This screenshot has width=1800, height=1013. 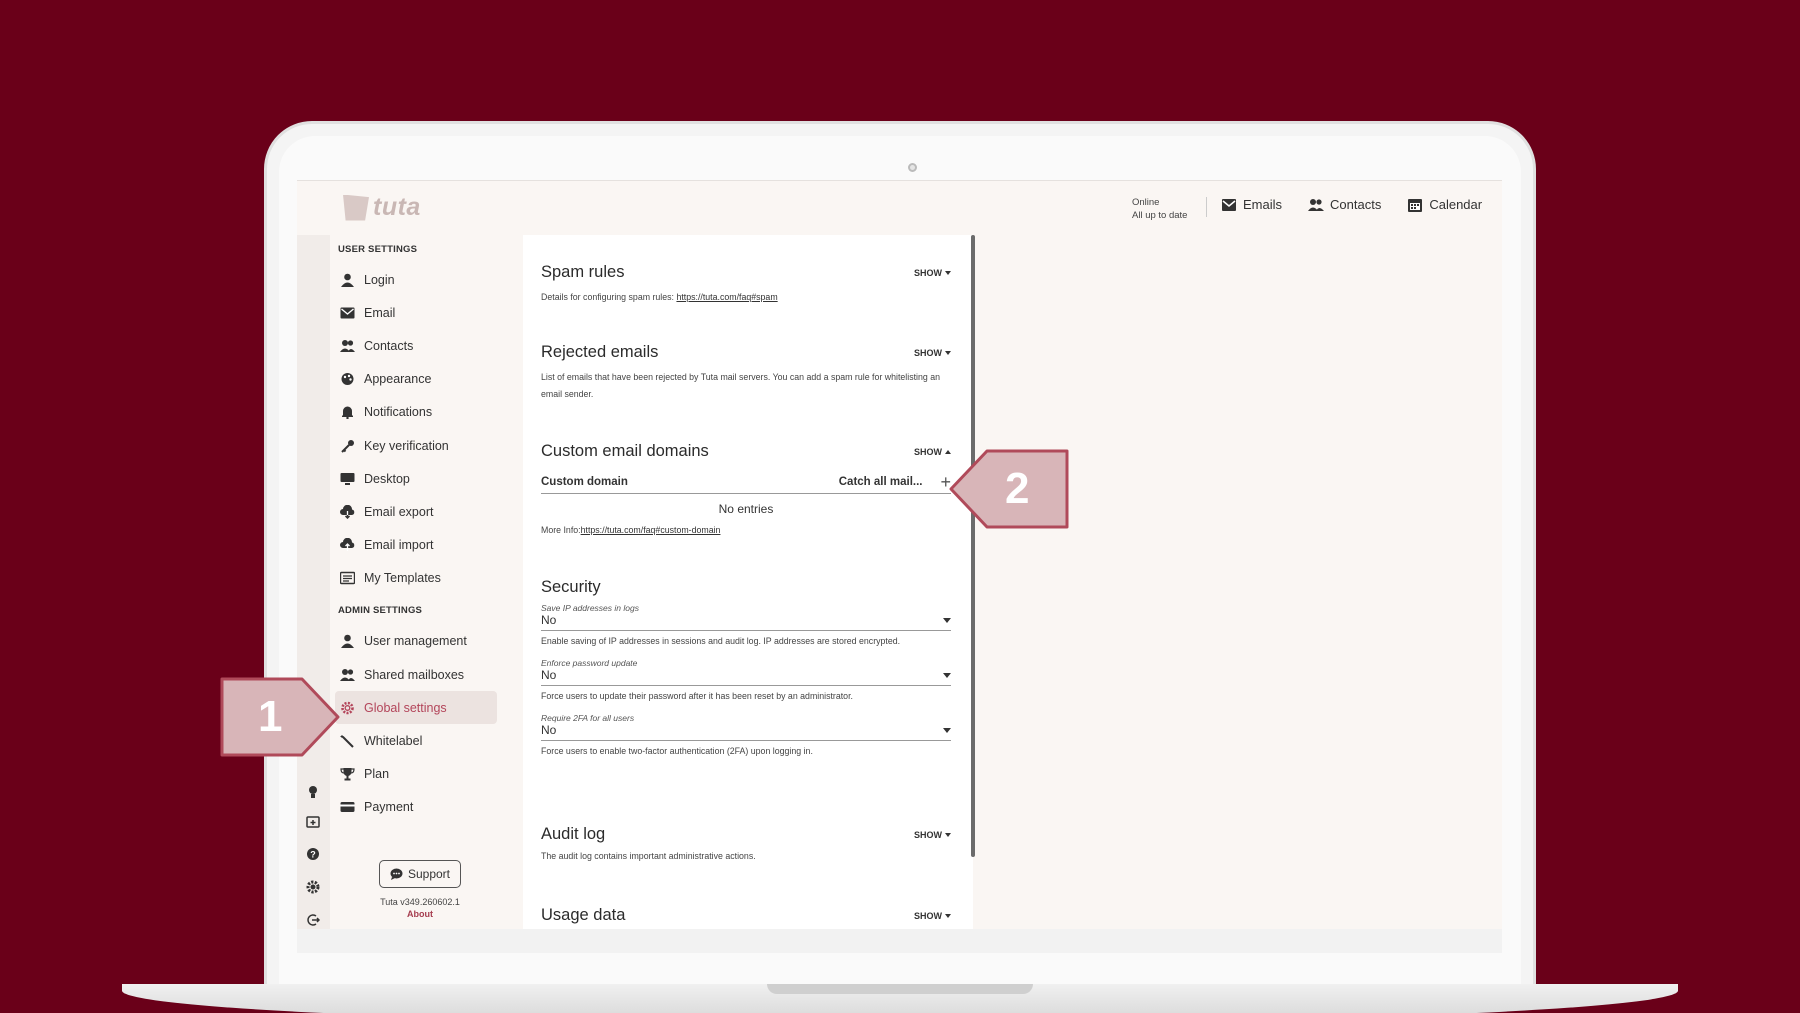 I want to click on sidebar-item-my-templates: My Templates, so click(x=419, y=578).